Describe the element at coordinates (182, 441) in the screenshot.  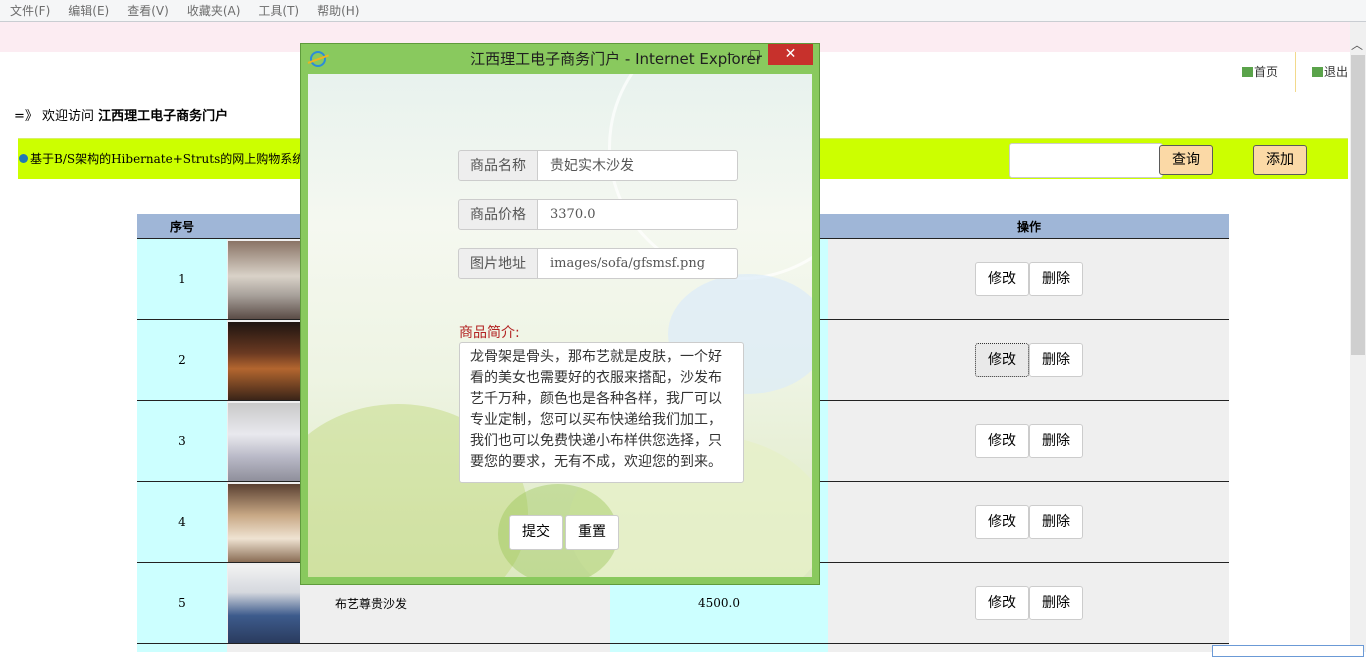
I see `row-number: 3` at that location.